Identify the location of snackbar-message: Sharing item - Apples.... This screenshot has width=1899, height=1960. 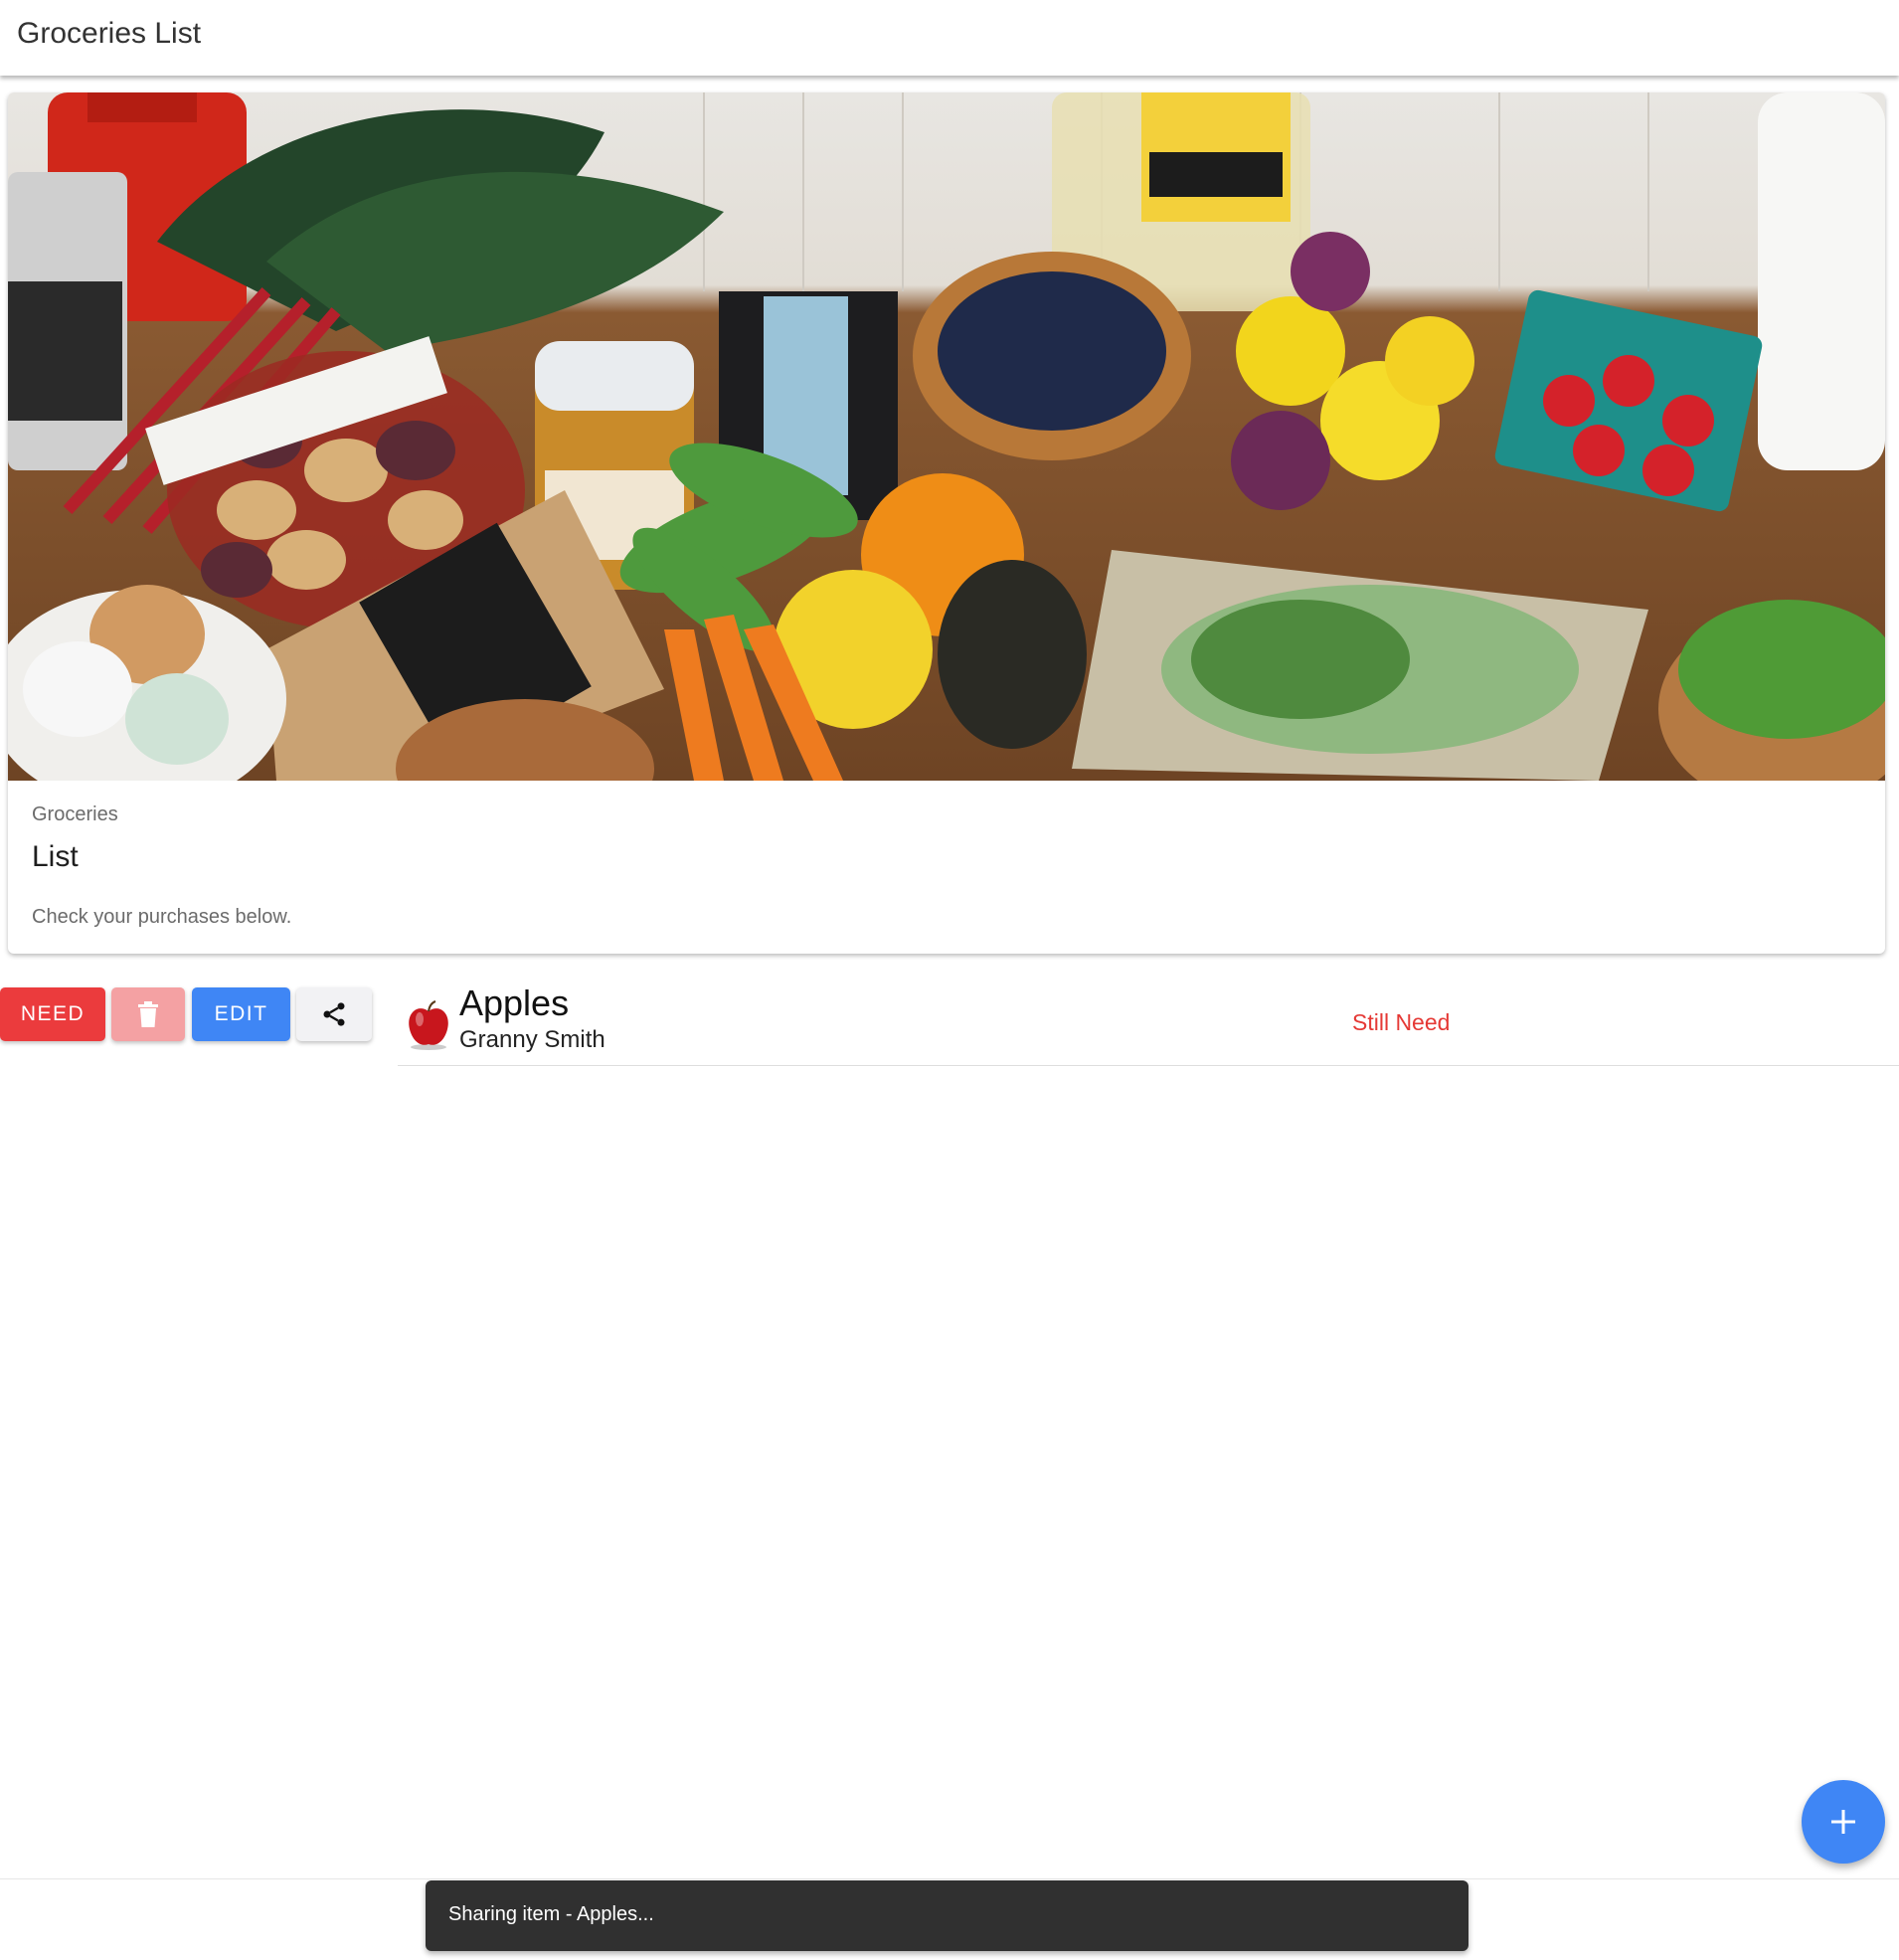
(551, 1914).